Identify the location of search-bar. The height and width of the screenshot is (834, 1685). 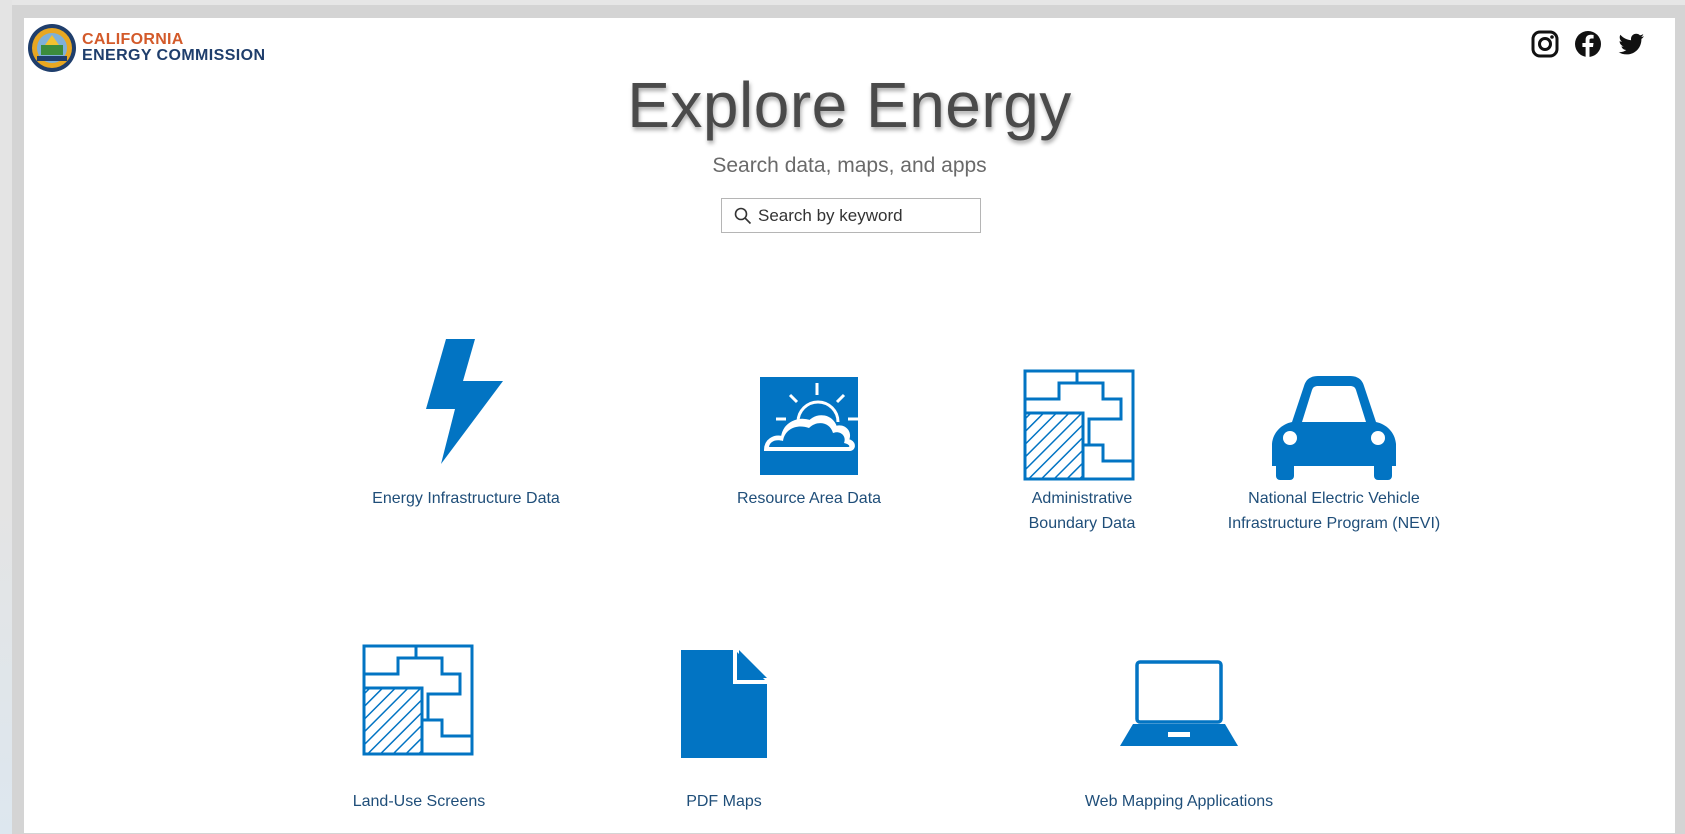
(851, 215).